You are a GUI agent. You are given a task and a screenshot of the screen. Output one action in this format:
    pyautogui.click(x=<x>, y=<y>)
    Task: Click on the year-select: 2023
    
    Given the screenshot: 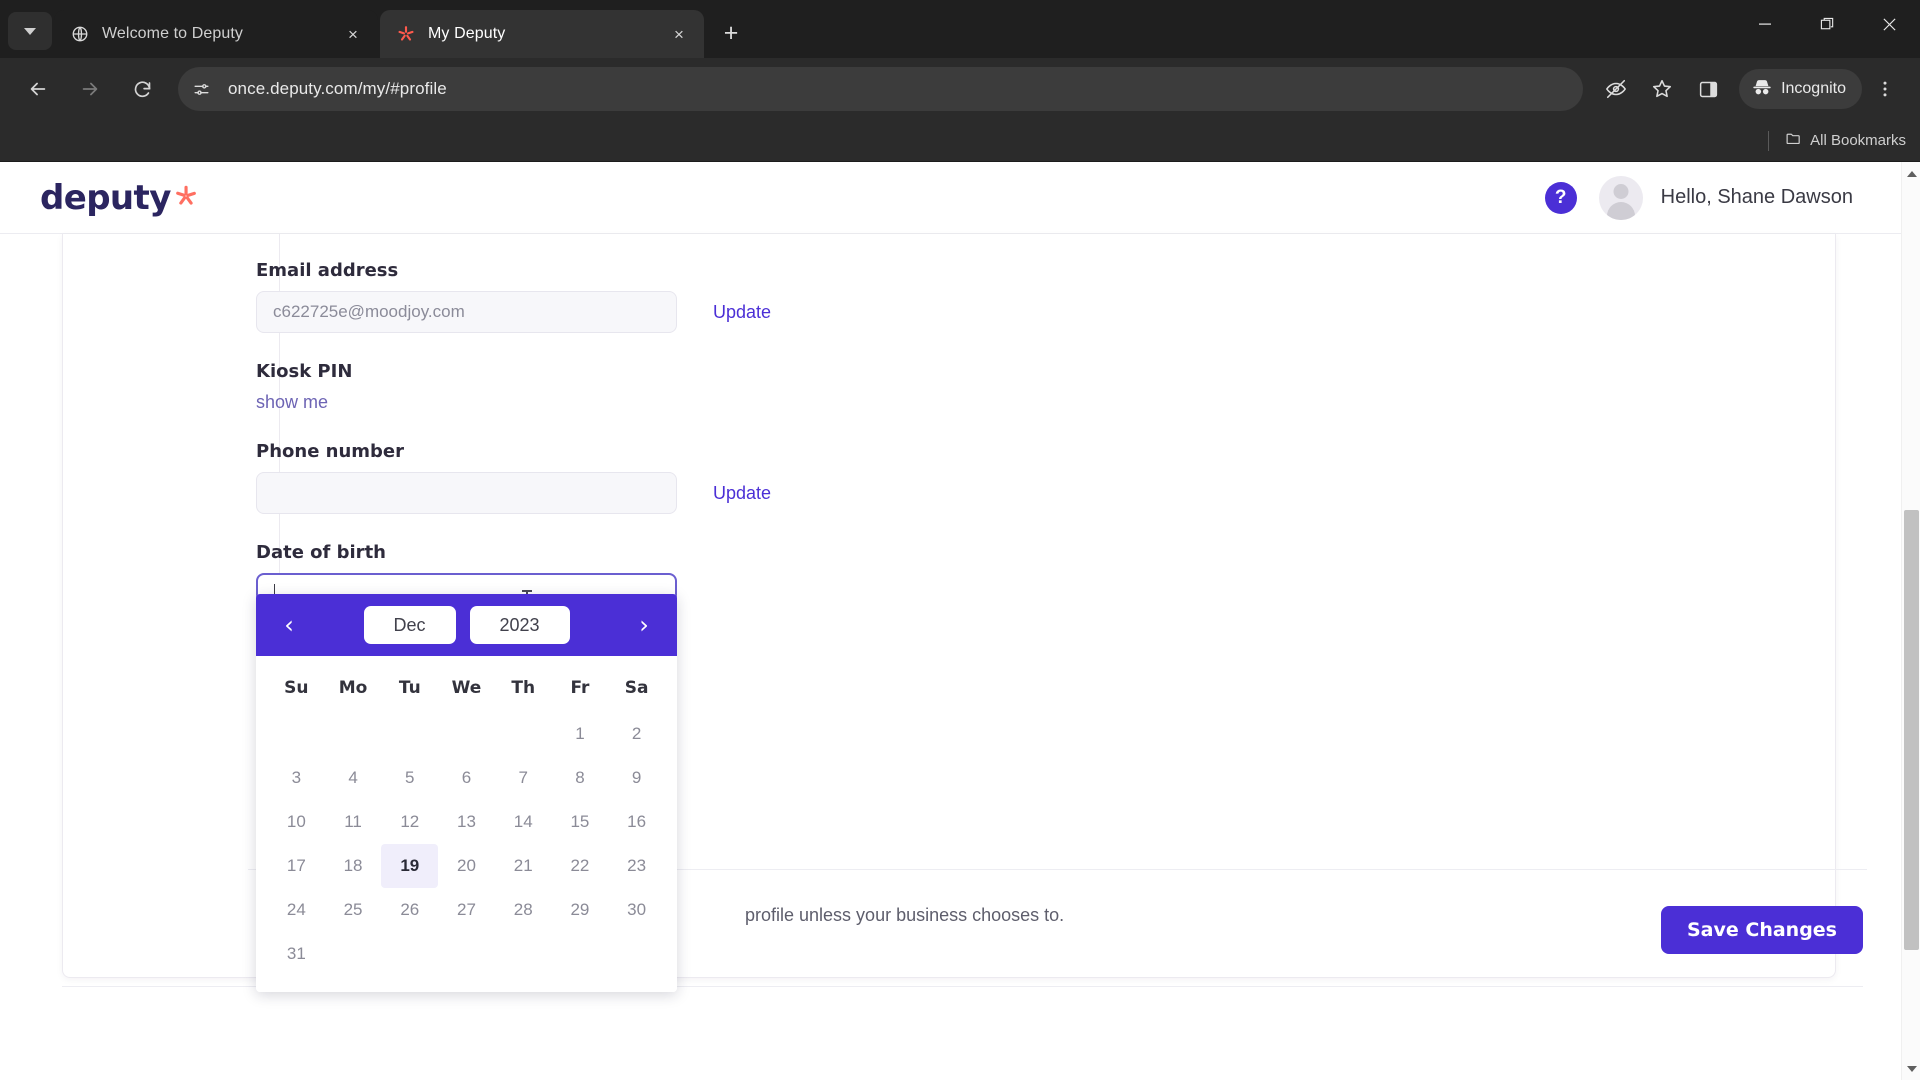 What is the action you would take?
    pyautogui.click(x=519, y=625)
    